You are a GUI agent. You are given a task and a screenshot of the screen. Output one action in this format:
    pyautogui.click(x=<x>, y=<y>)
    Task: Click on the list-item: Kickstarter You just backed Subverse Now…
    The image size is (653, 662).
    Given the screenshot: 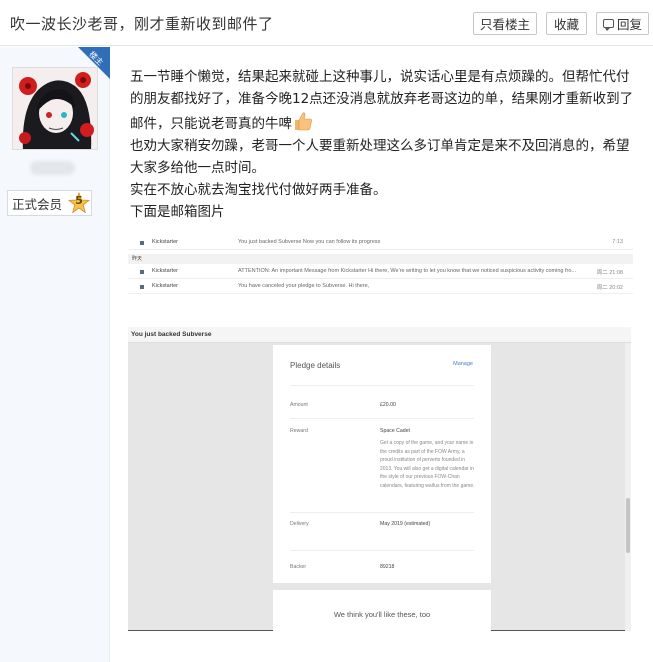 What is the action you would take?
    pyautogui.click(x=380, y=243)
    